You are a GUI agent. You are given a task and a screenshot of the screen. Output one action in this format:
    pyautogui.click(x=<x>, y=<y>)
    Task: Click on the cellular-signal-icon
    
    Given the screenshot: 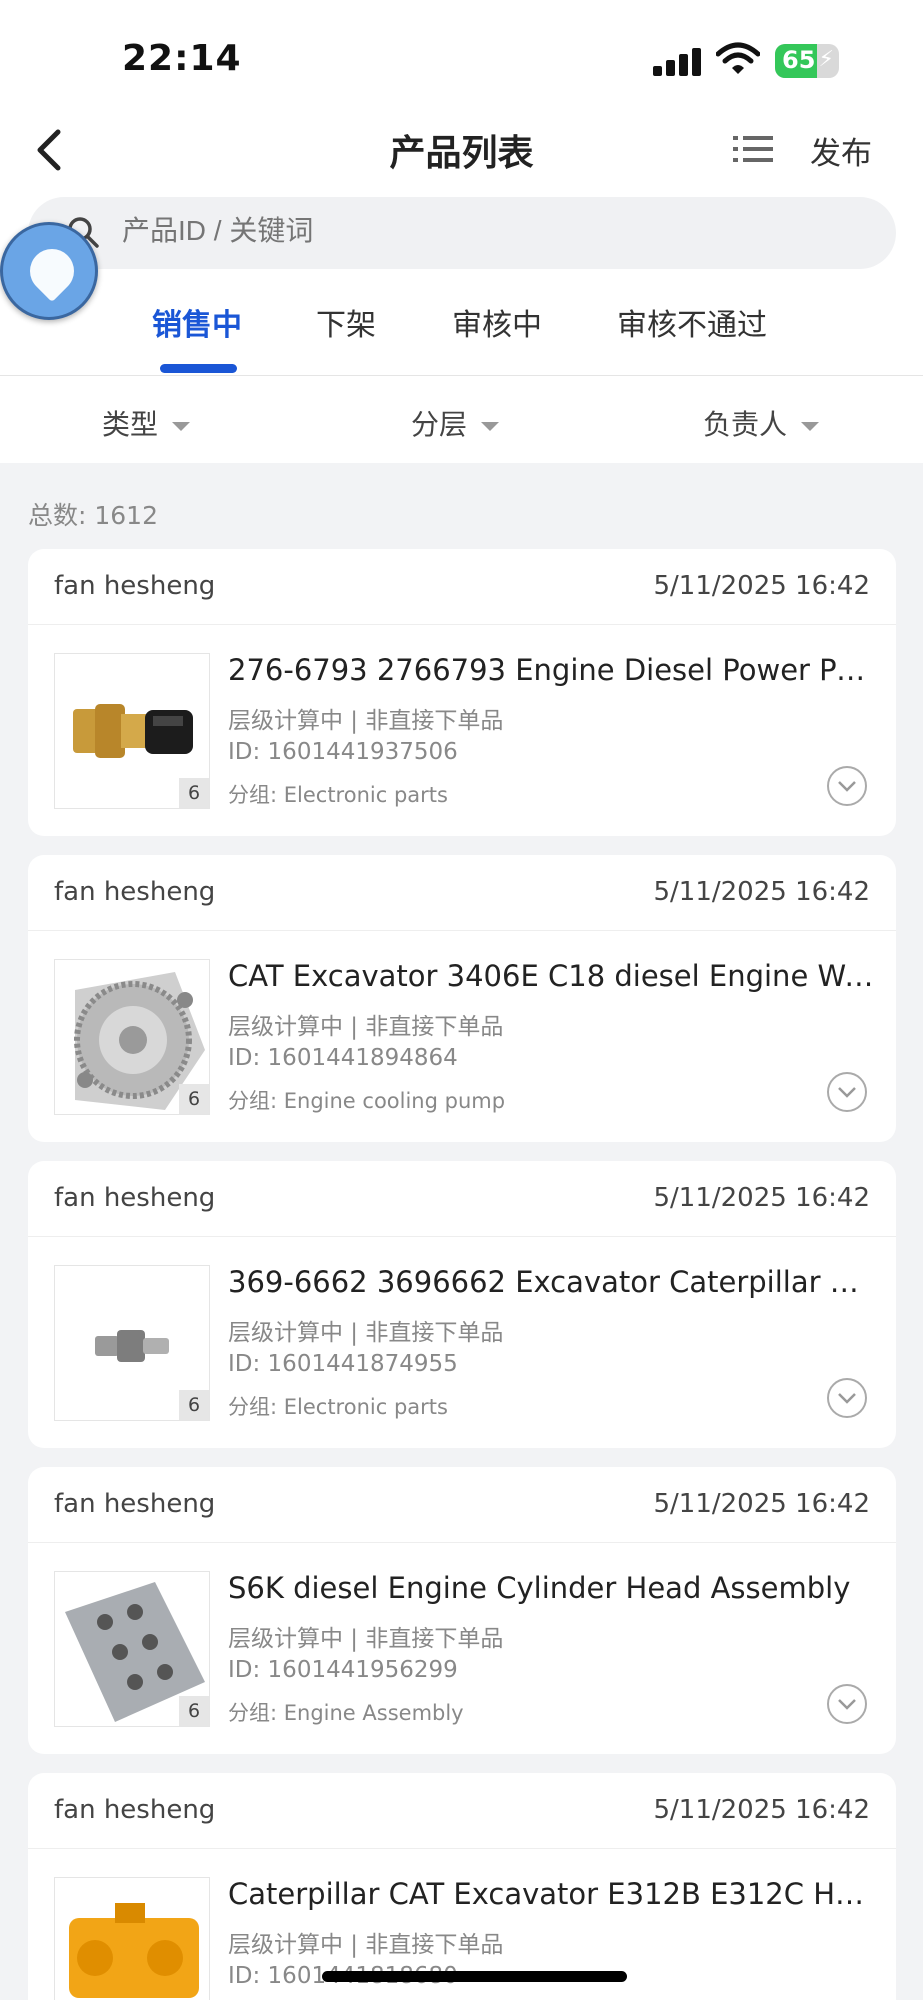 What is the action you would take?
    pyautogui.click(x=678, y=61)
    